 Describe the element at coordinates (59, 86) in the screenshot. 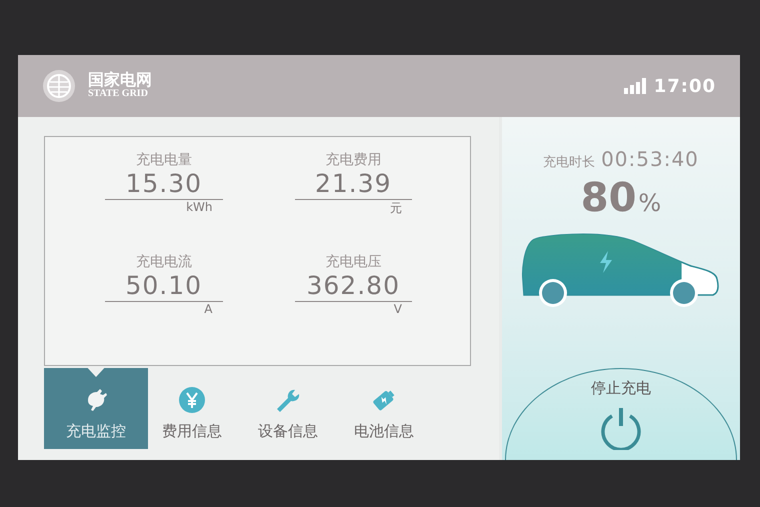

I see `globe-logo-icon` at that location.